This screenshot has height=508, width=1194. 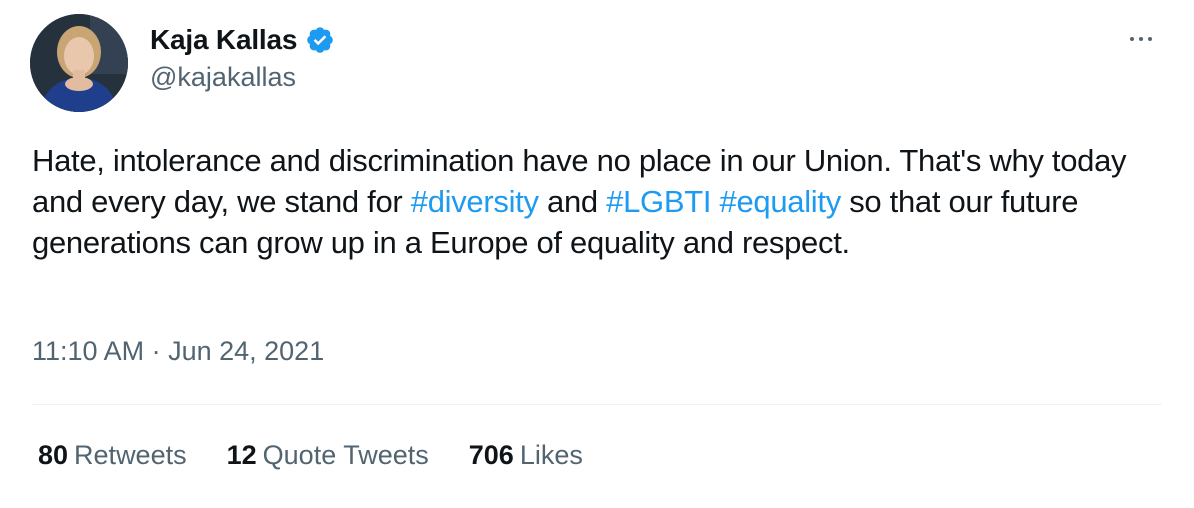 I want to click on quote-tweets-count: 12, so click(x=241, y=455).